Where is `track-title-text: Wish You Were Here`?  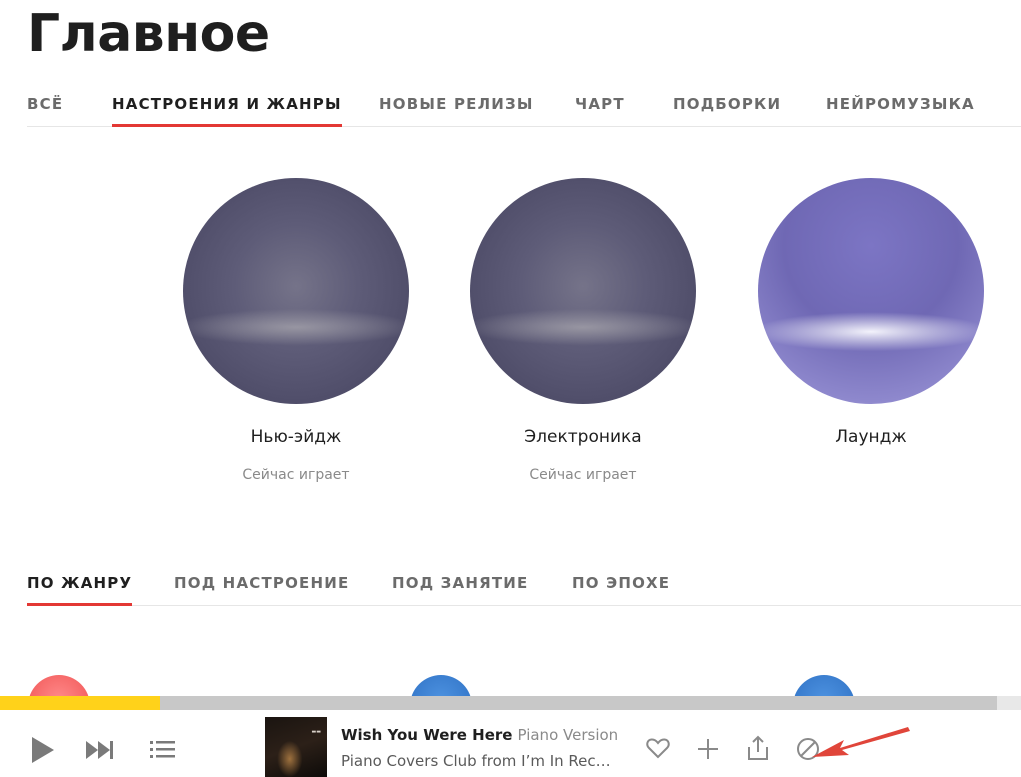 track-title-text: Wish You Were Here is located at coordinates (426, 735).